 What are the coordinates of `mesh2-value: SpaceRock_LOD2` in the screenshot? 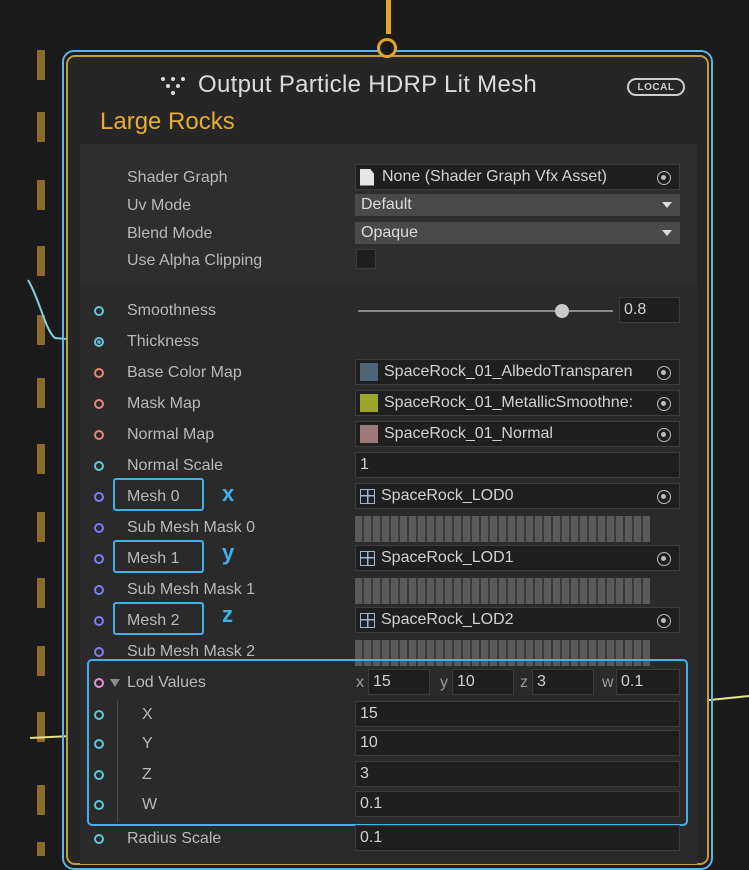 It's located at (447, 619).